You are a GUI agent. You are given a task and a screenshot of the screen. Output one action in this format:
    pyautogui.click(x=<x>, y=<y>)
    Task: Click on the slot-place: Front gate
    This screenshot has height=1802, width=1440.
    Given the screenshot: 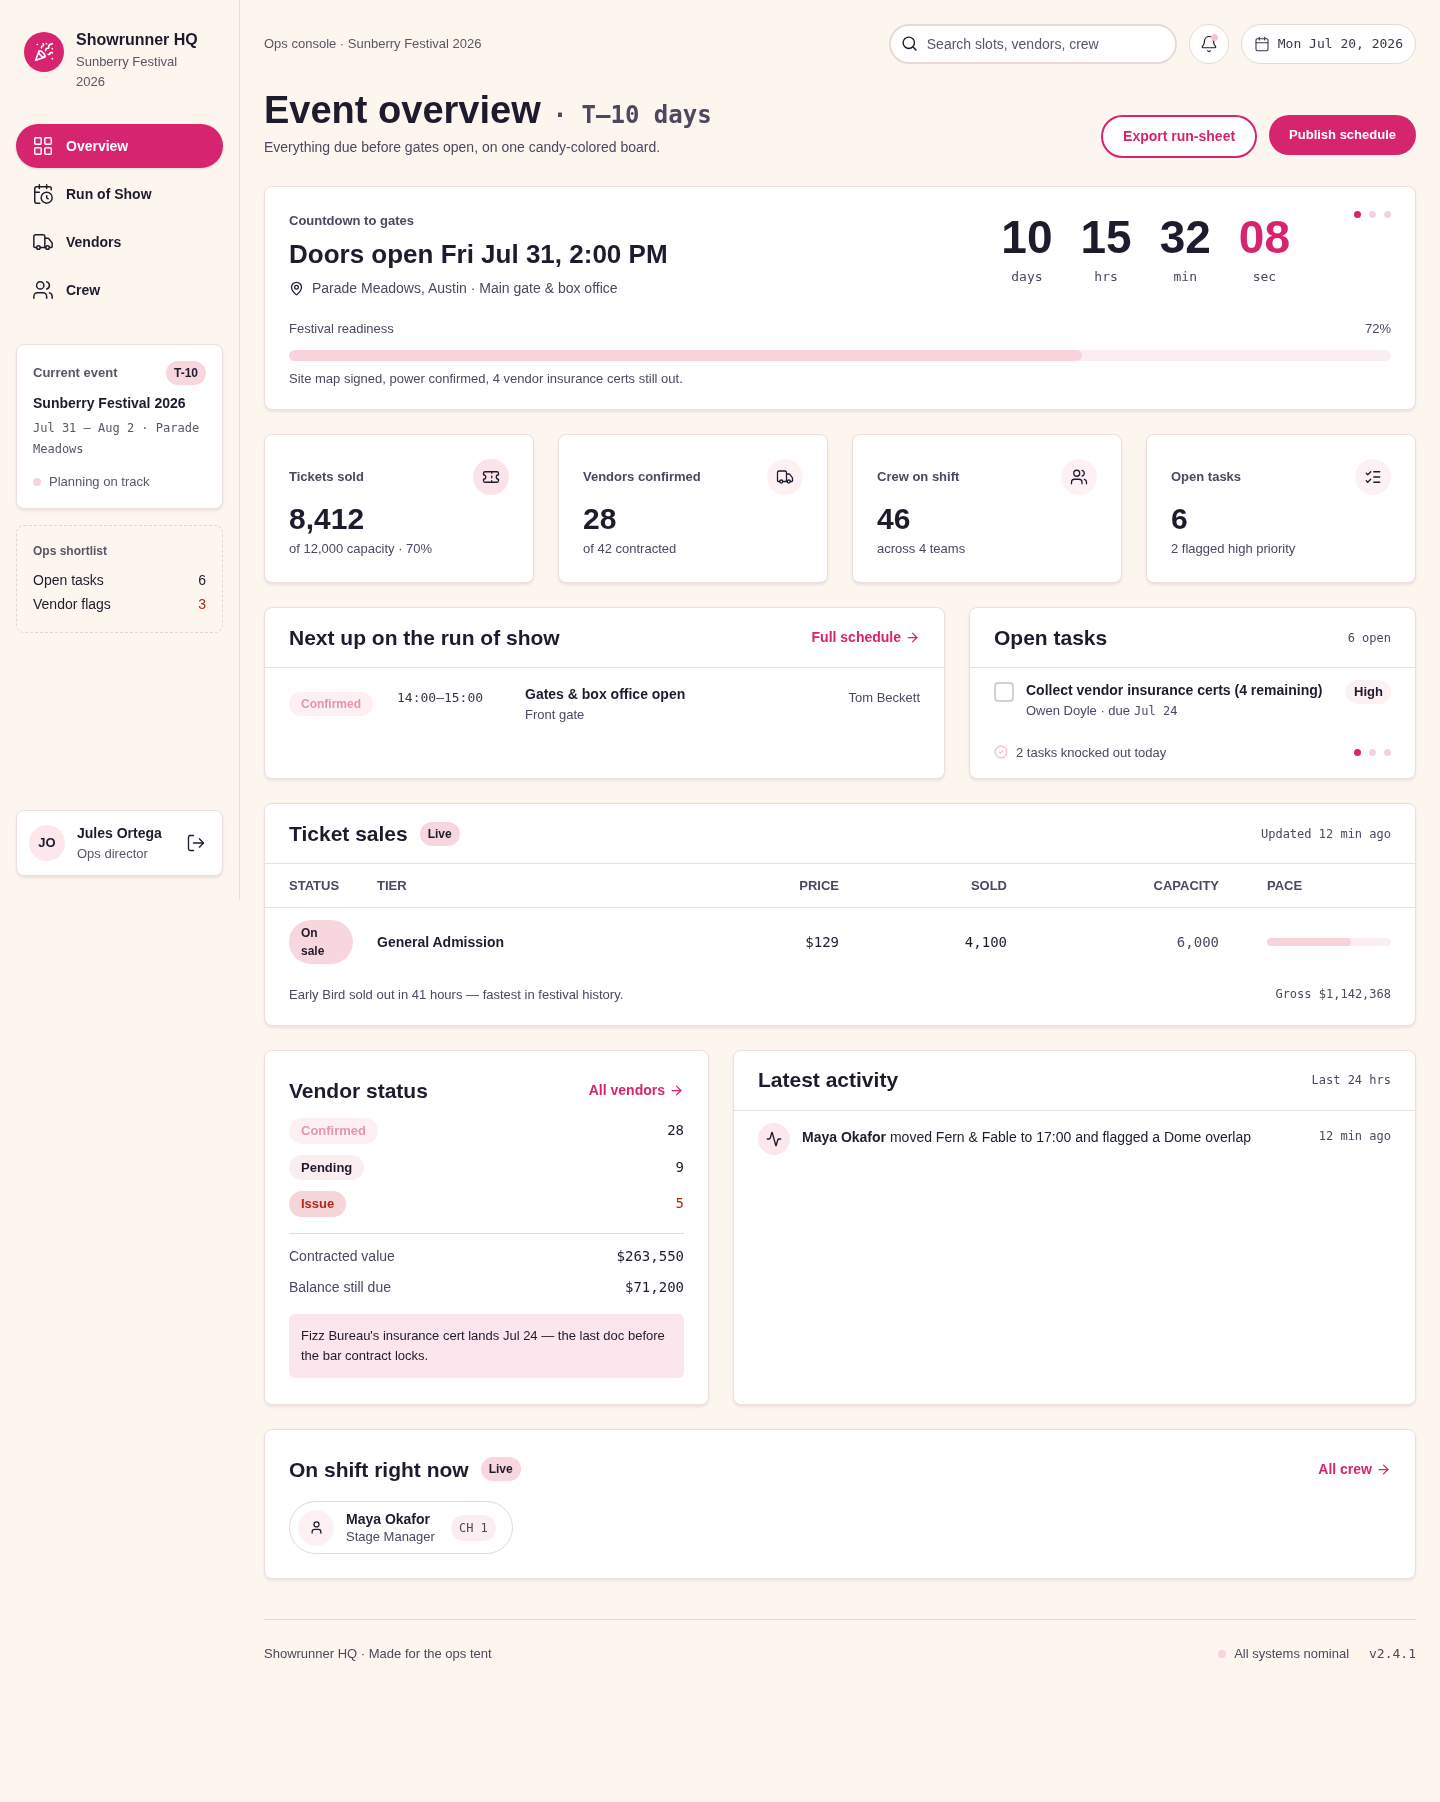 What is the action you would take?
    pyautogui.click(x=555, y=715)
    